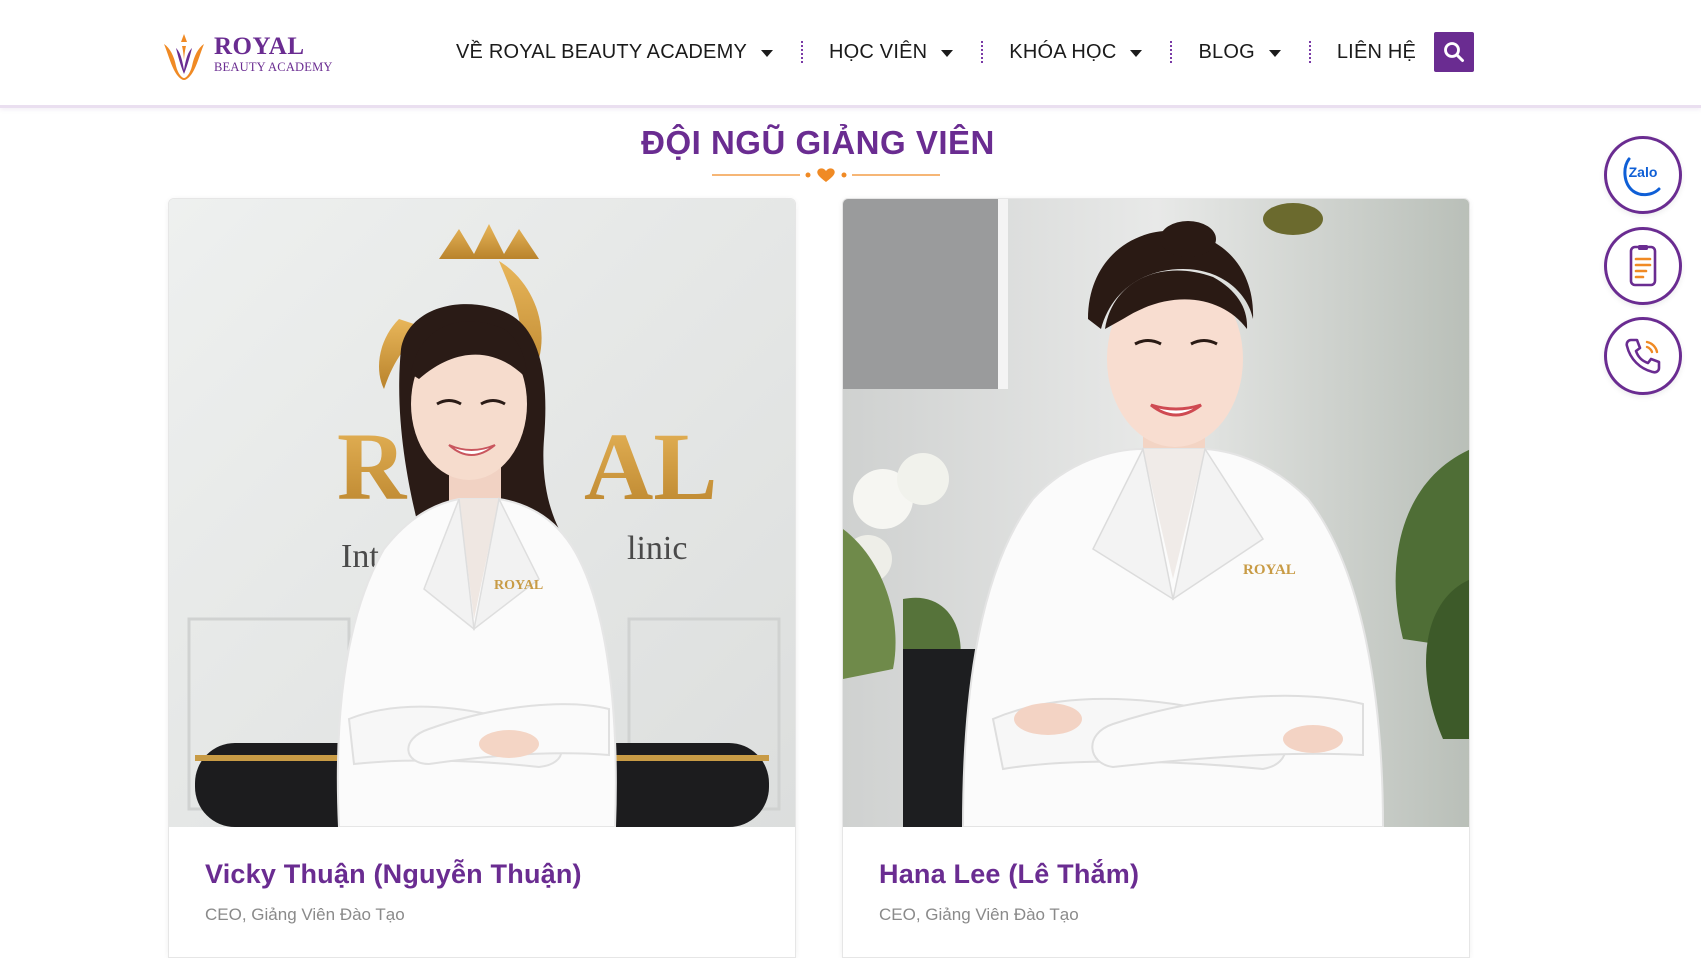 This screenshot has height=958, width=1701. Describe the element at coordinates (259, 47) in the screenshot. I see `logo-title: ROYAL` at that location.